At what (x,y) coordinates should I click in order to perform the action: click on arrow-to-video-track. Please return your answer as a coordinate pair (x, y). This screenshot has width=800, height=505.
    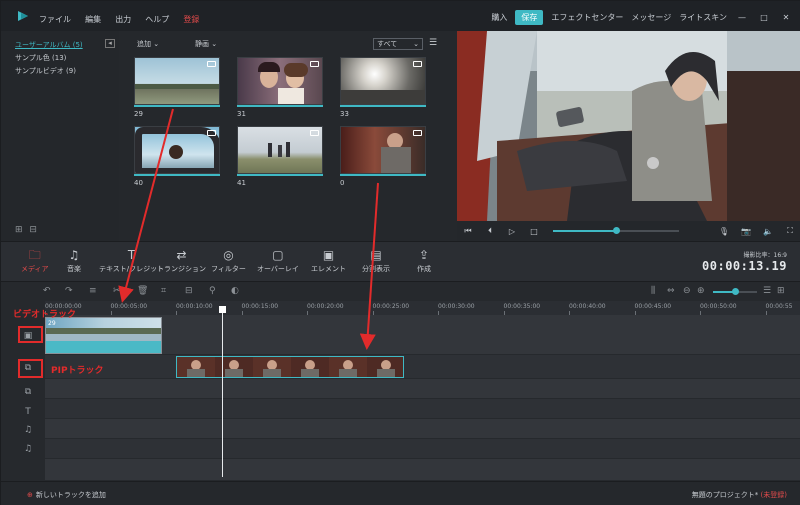
    Looking at the image, I should click on (146, 205).